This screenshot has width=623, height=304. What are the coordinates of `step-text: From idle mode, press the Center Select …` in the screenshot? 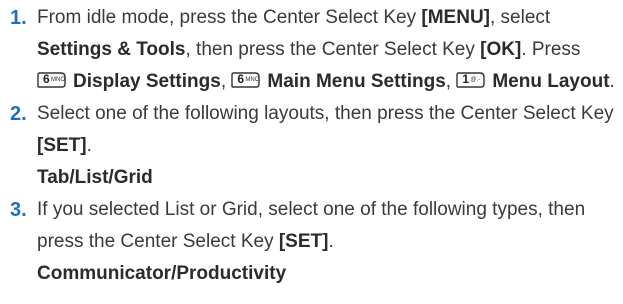 It's located at (229, 17).